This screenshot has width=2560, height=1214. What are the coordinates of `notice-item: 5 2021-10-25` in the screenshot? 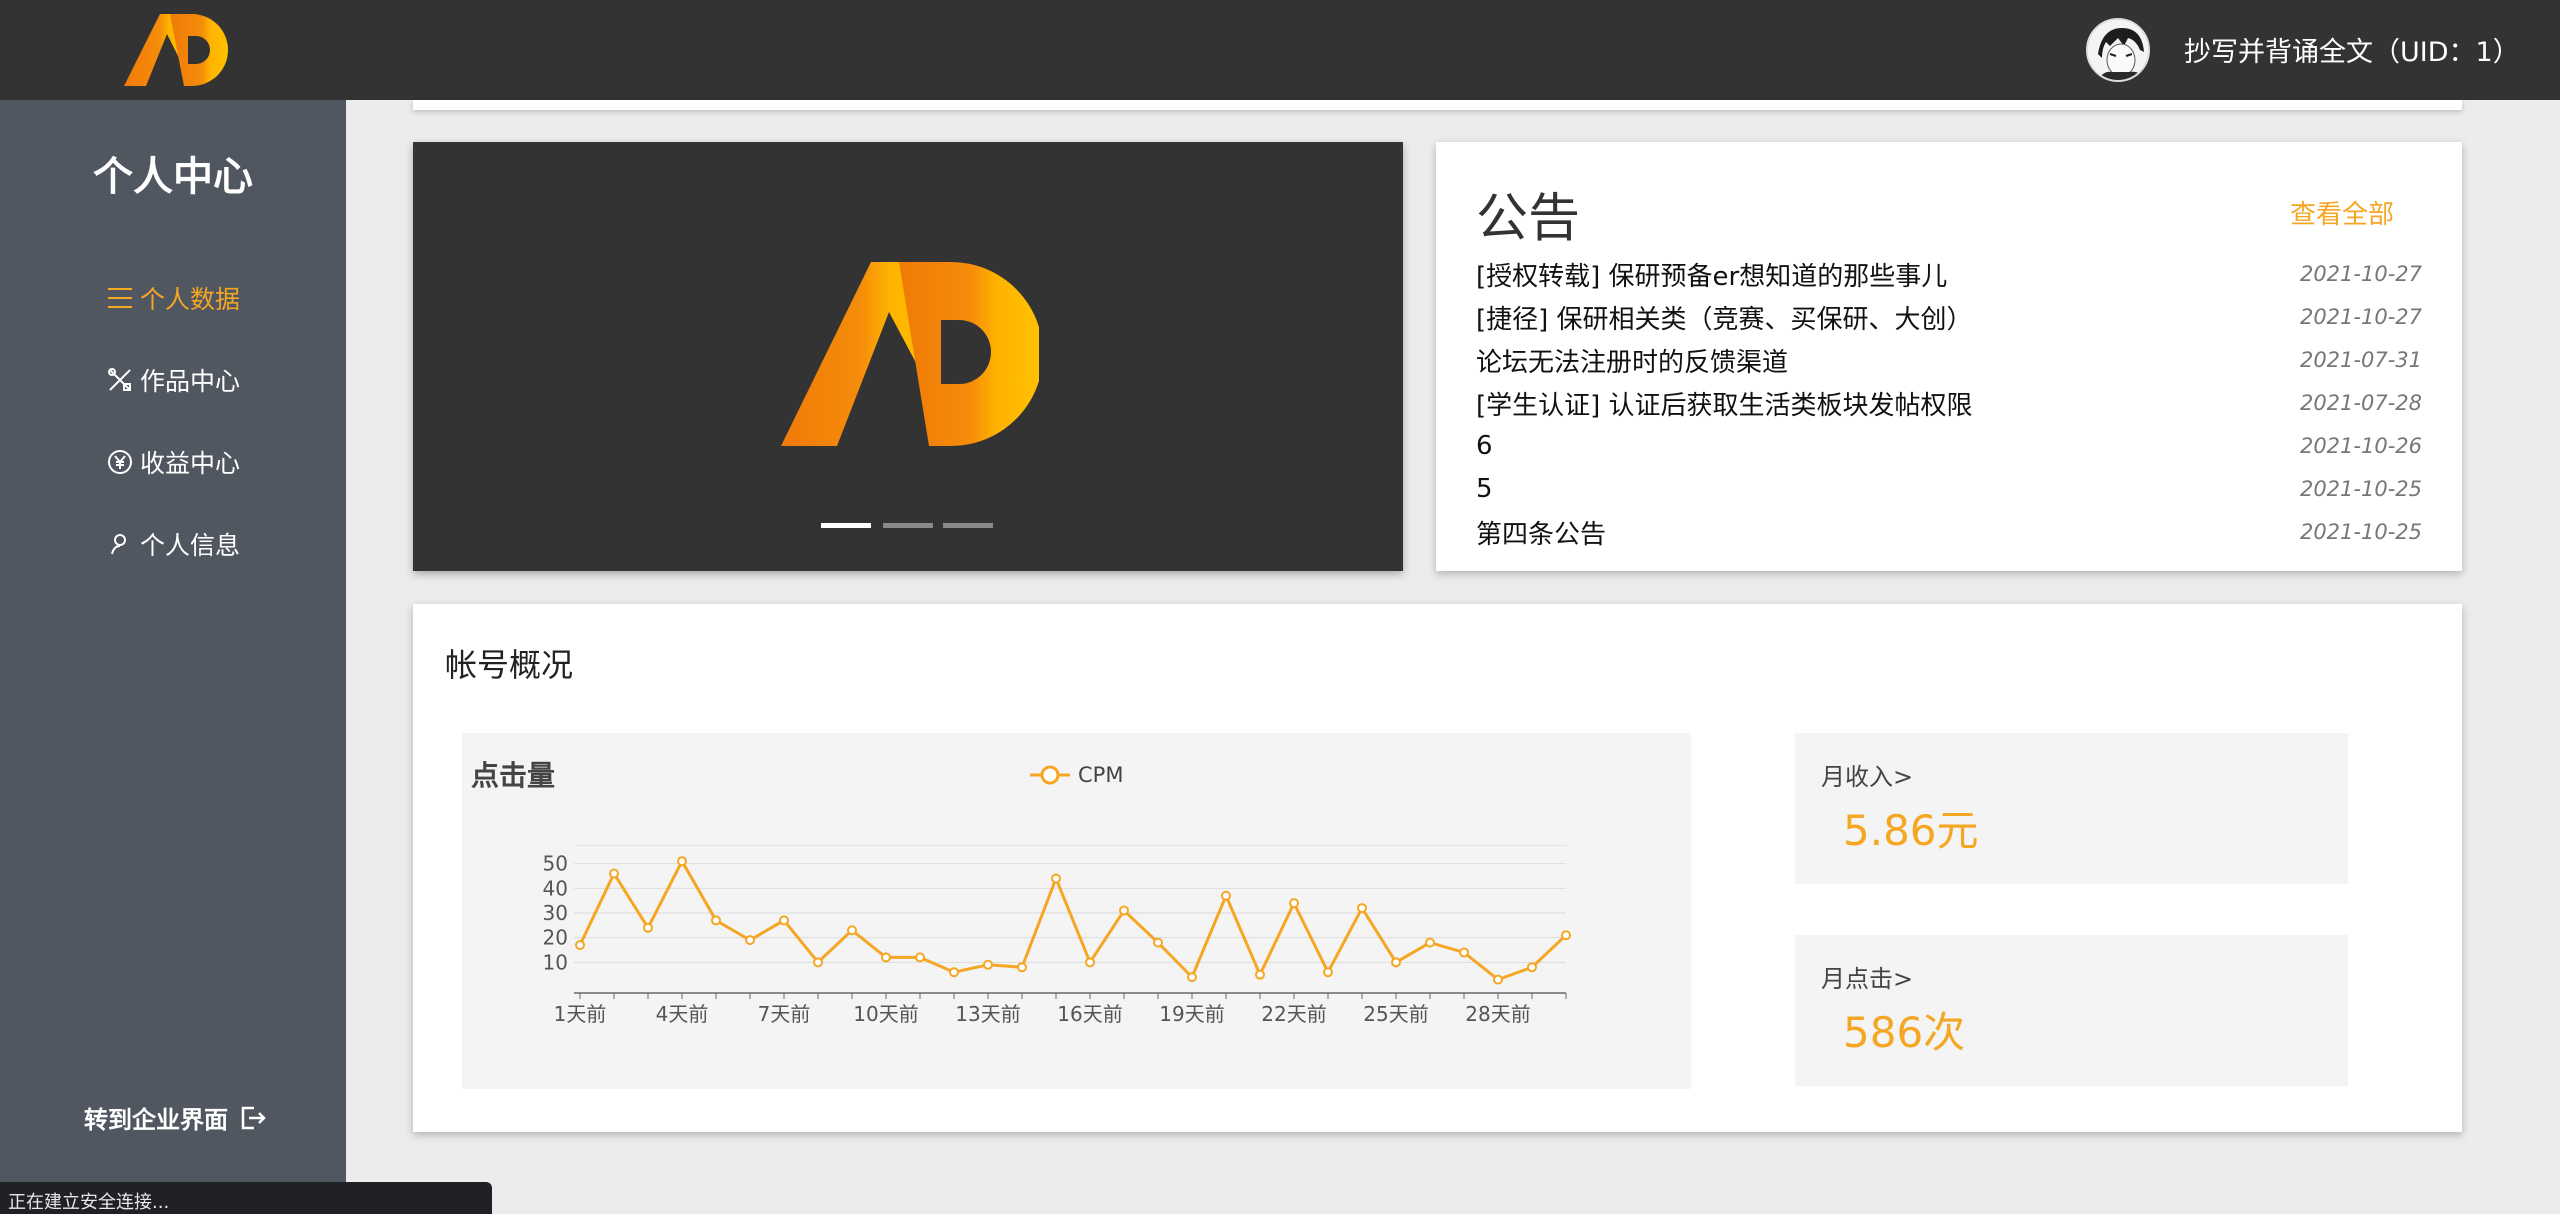 It's located at (1949, 489).